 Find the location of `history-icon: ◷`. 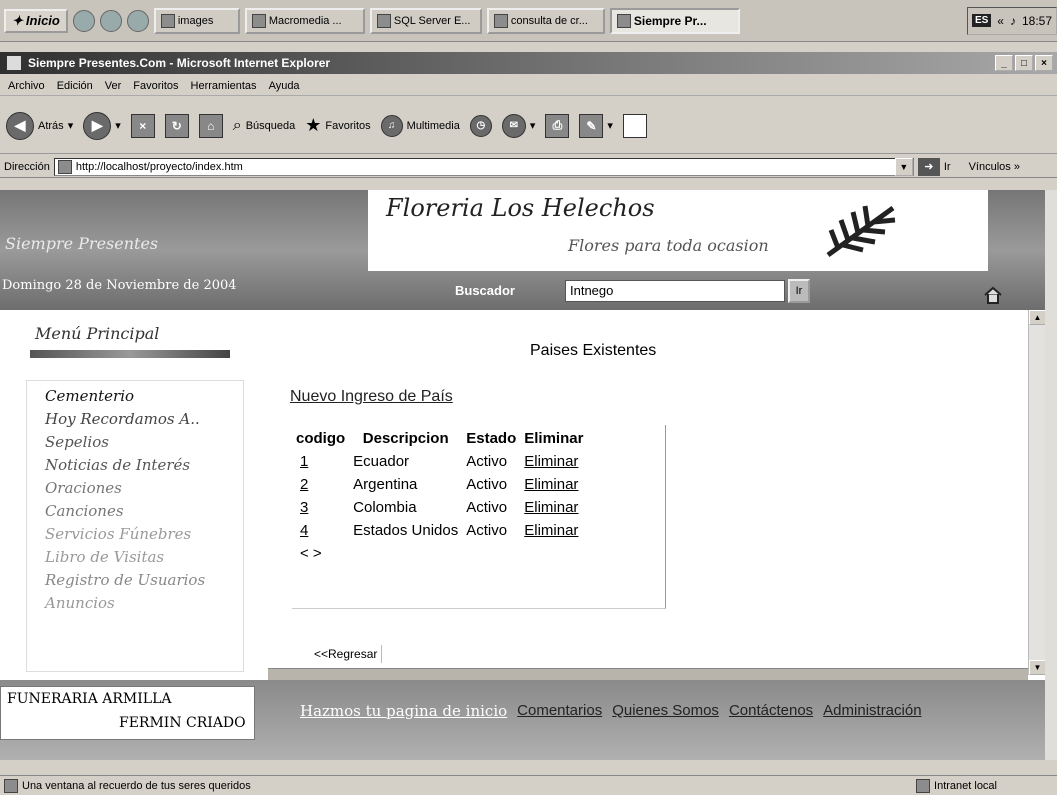

history-icon: ◷ is located at coordinates (480, 125).